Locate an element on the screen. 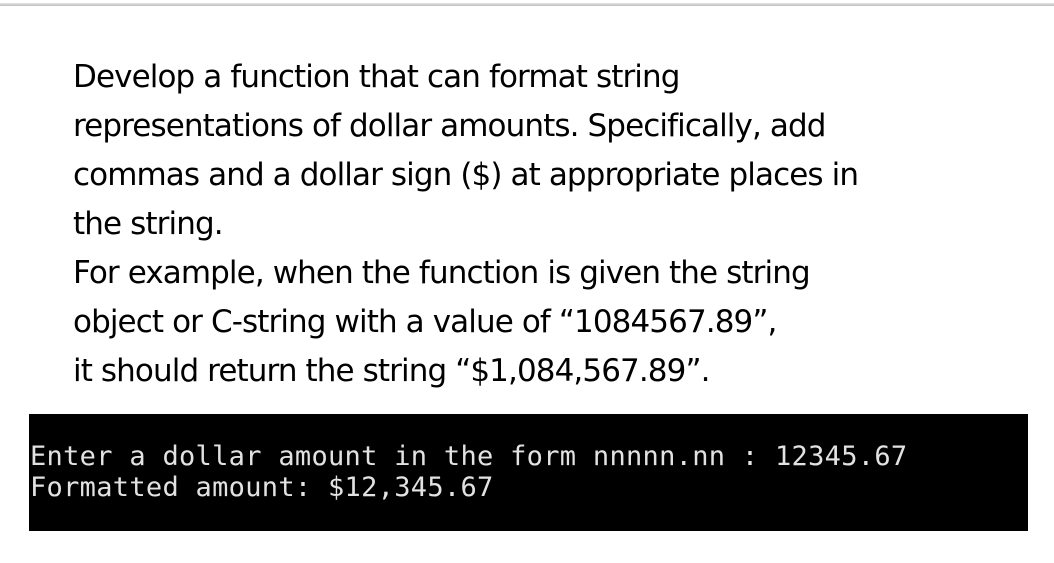  console-result-line: Formatted amount: $12,345.67 is located at coordinates (262, 487).